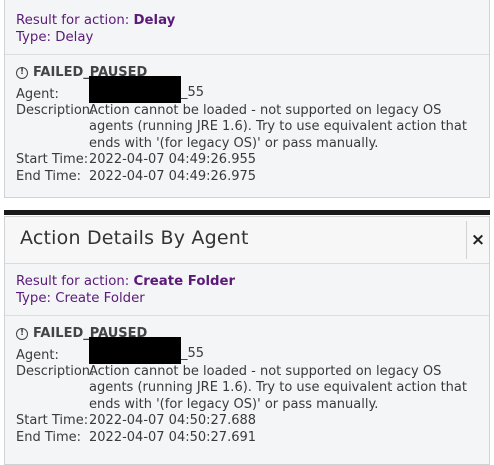  I want to click on result-line: Result for action: Delay, so click(247, 20).